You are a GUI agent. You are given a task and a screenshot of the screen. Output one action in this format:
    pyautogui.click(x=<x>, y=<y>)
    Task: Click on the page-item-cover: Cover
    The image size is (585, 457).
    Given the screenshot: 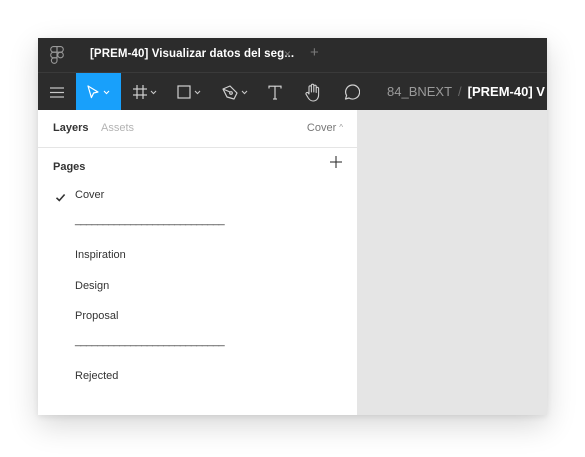 What is the action you would take?
    pyautogui.click(x=198, y=197)
    